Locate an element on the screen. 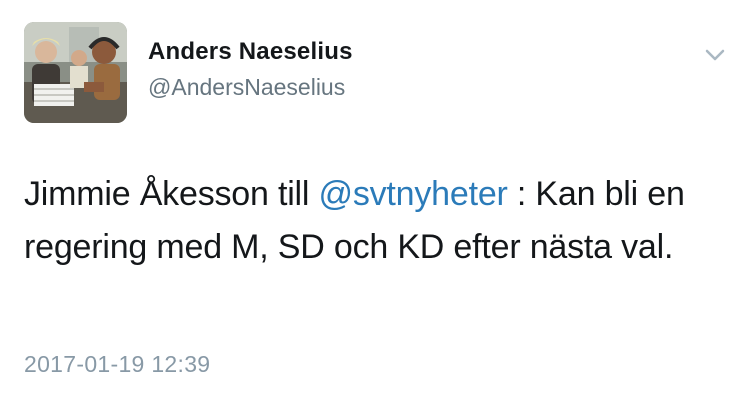 The image size is (750, 404). mention-link: @svtnyheter is located at coordinates (413, 194).